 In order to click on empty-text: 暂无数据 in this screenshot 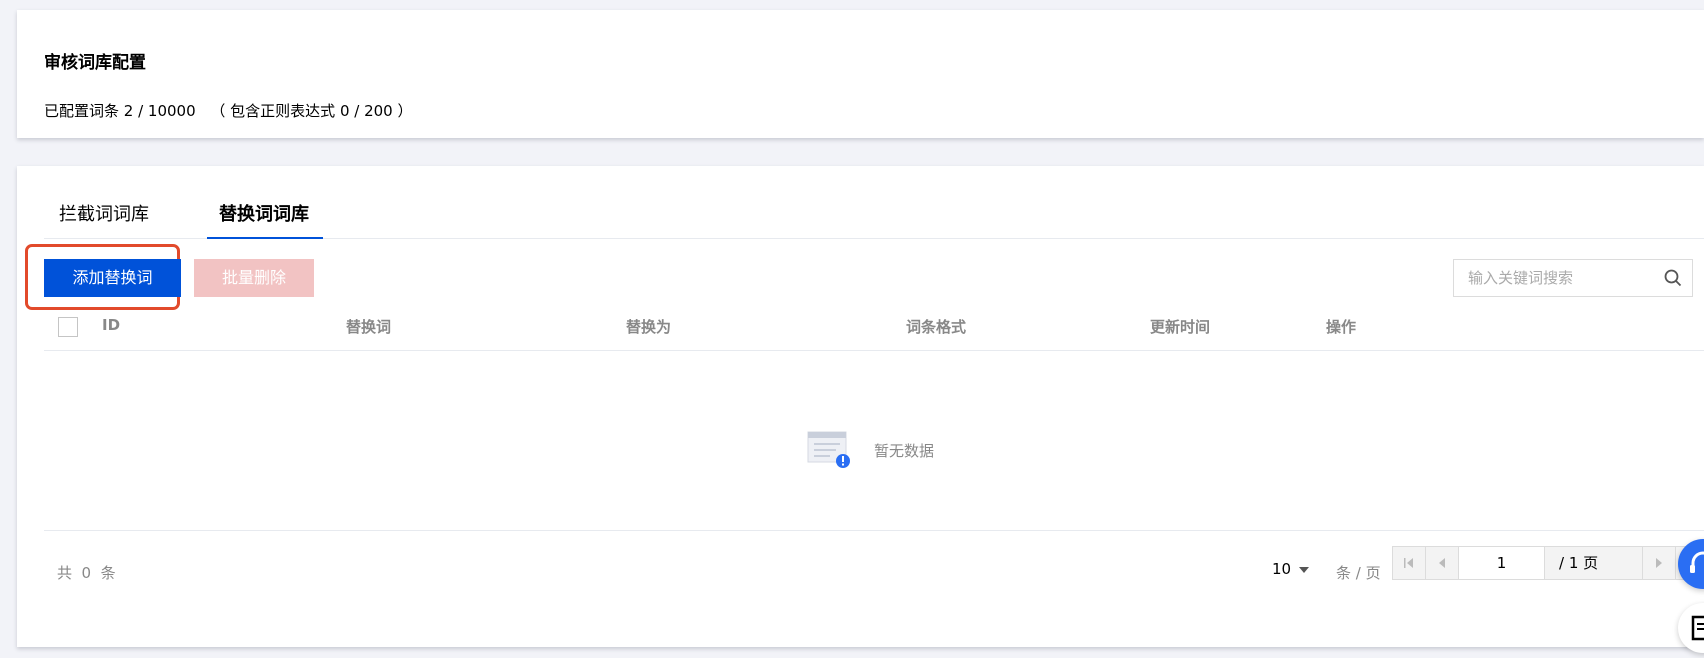, I will do `click(904, 451)`.